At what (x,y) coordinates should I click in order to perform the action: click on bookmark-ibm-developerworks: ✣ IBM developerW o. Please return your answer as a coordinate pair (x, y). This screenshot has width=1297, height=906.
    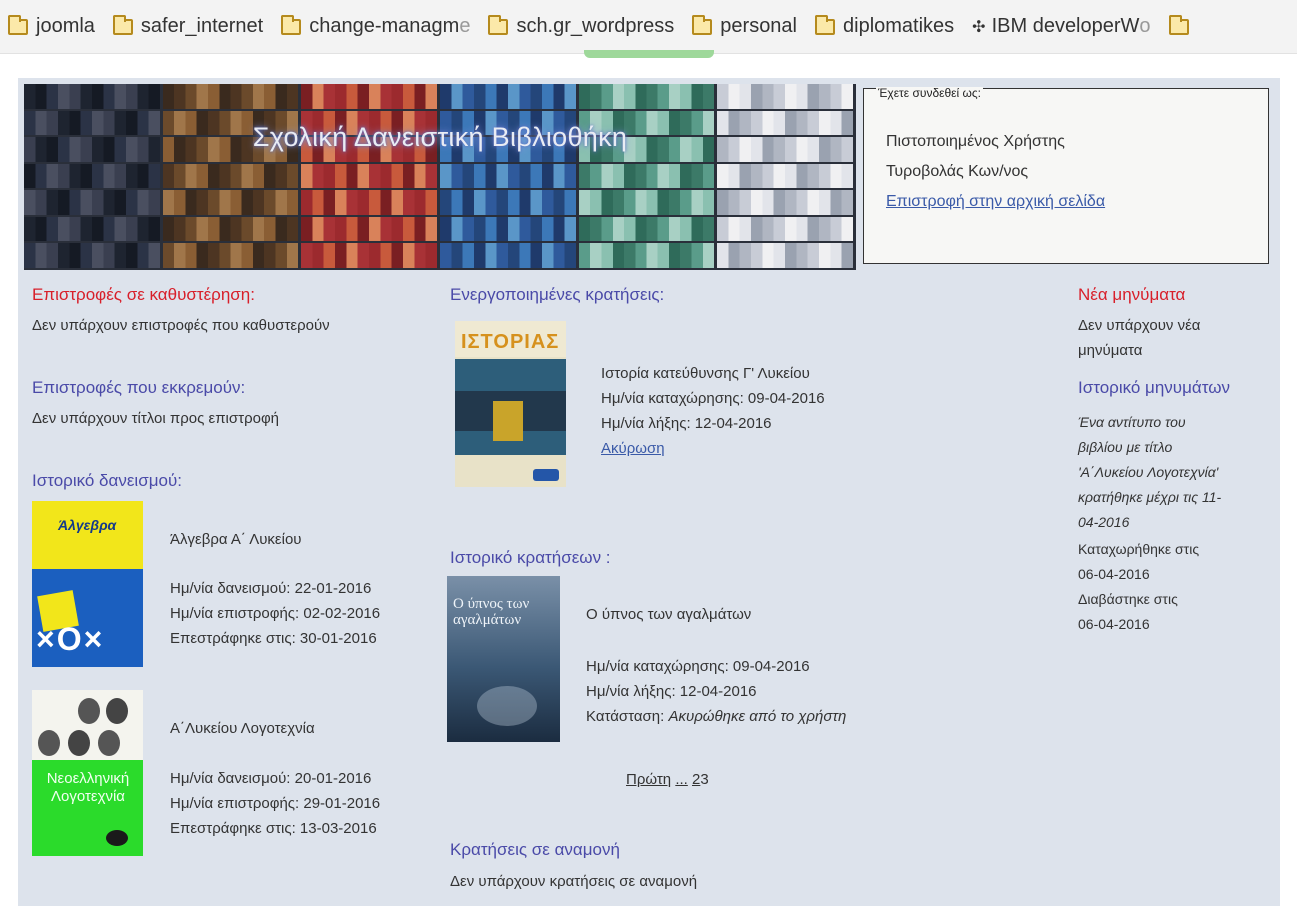
    Looking at the image, I should click on (1061, 26).